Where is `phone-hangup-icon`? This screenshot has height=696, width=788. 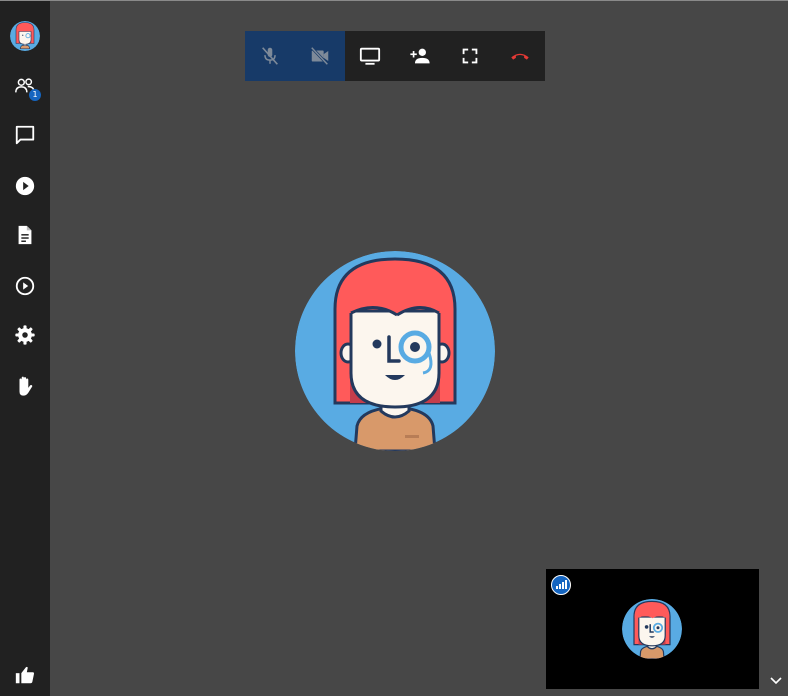 phone-hangup-icon is located at coordinates (520, 56).